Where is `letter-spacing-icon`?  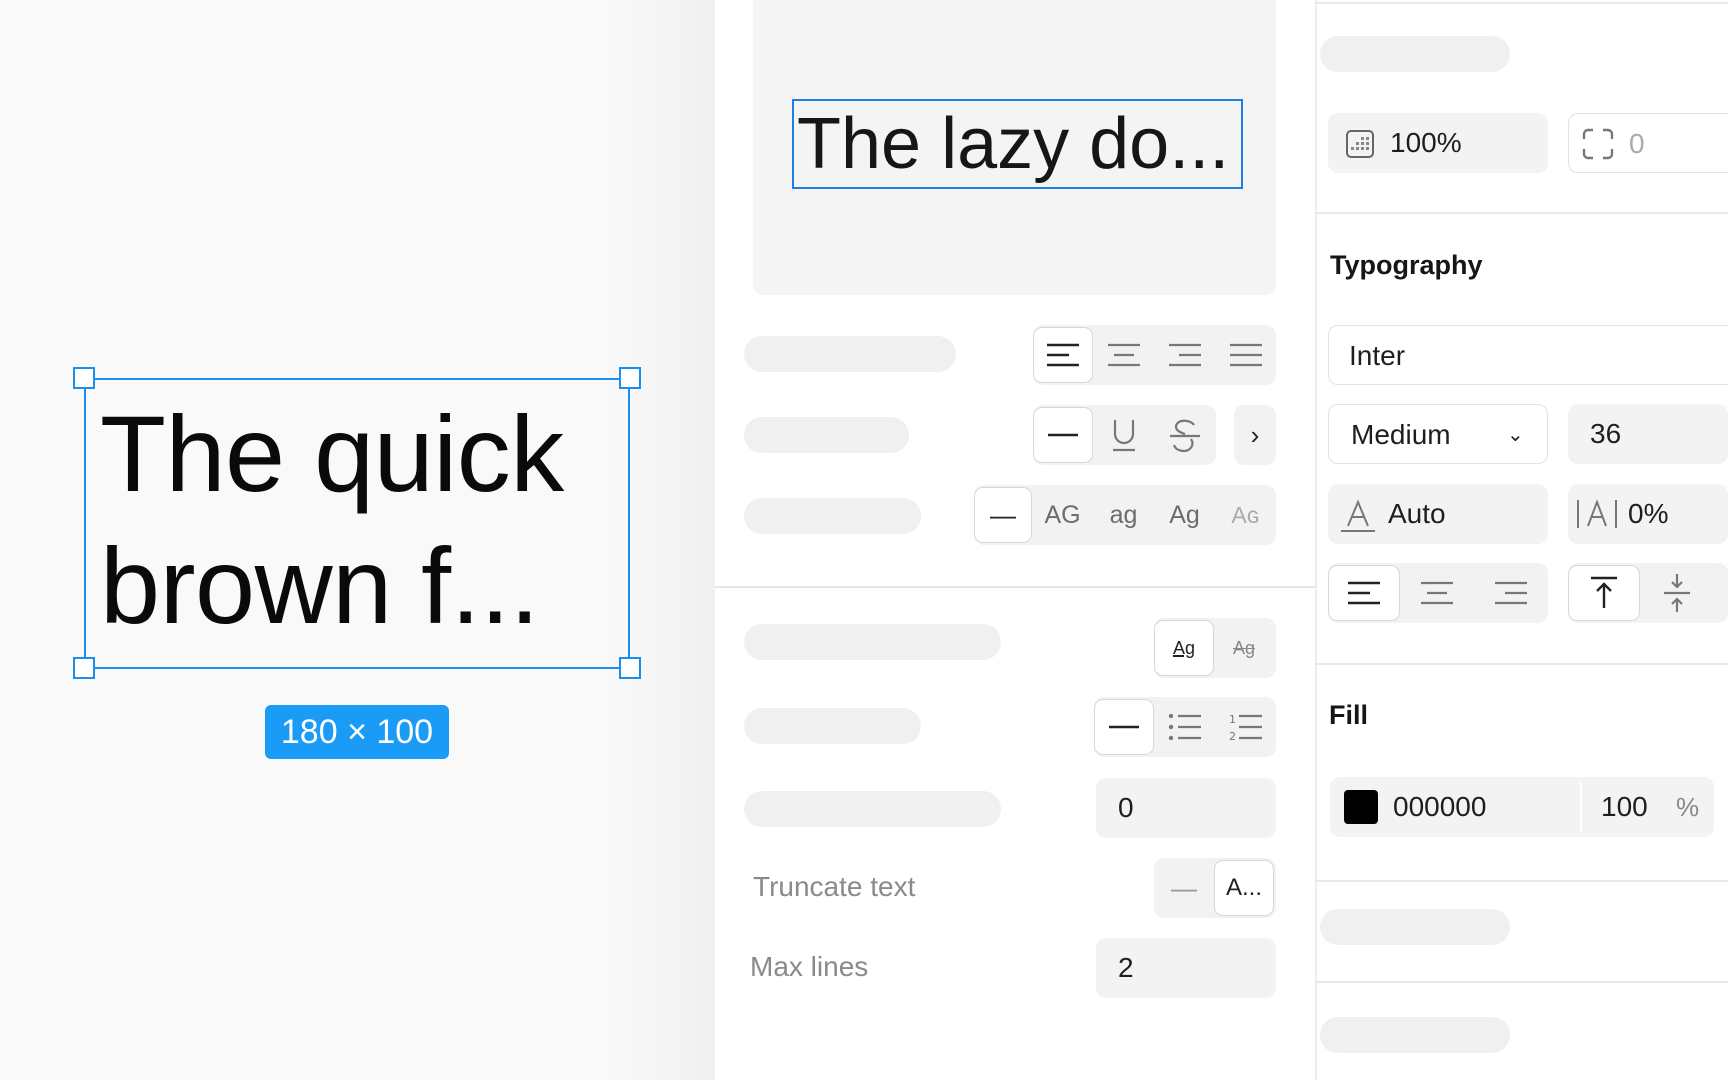
letter-spacing-icon is located at coordinates (1597, 516).